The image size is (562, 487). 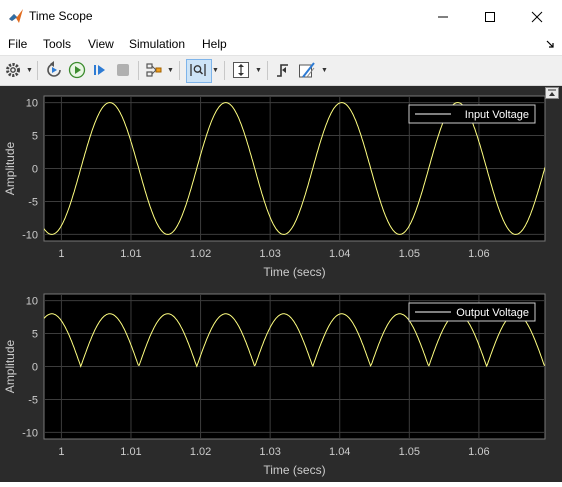 I want to click on menu-bar: File Tools View Simulation Help, so click(x=281, y=44).